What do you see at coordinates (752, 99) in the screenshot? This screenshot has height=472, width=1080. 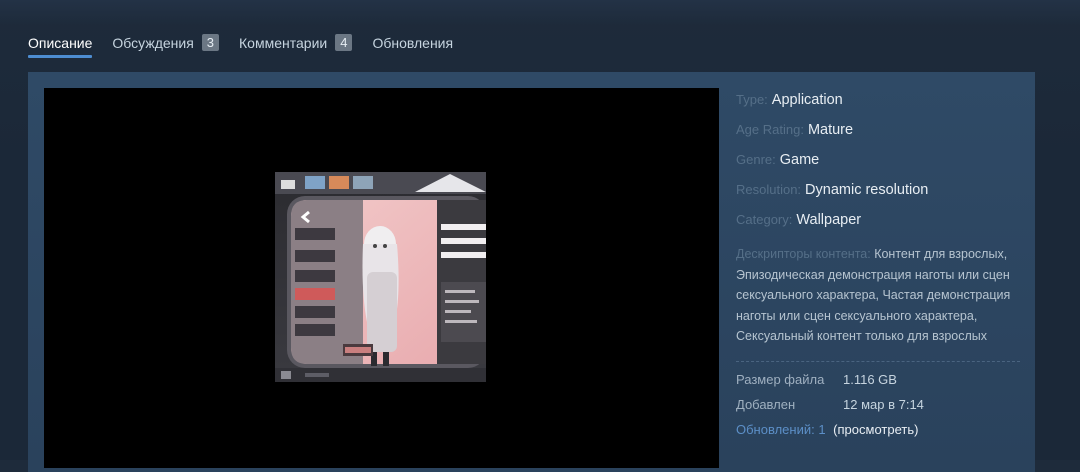 I see `detail-type-label: Type:` at bounding box center [752, 99].